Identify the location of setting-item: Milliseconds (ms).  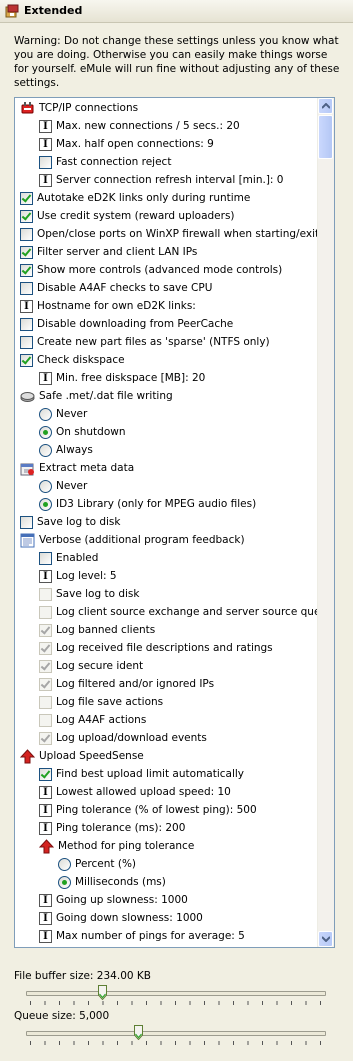
(196, 882).